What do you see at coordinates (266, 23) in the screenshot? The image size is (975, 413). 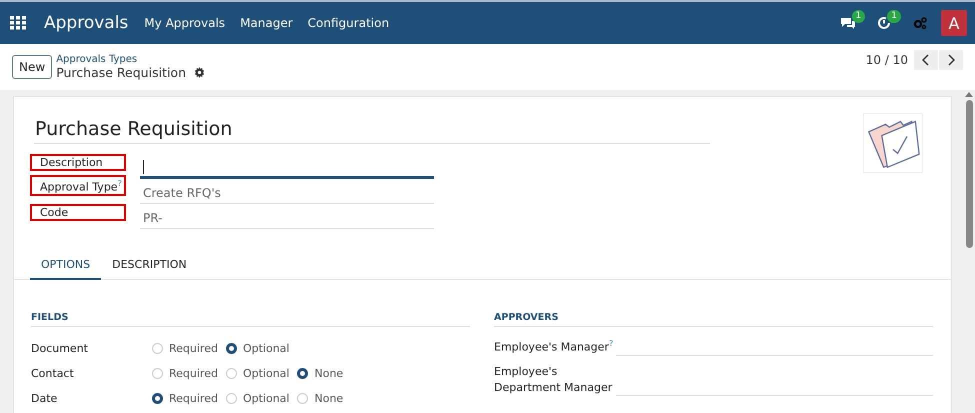 I see `menu-item: Manager` at bounding box center [266, 23].